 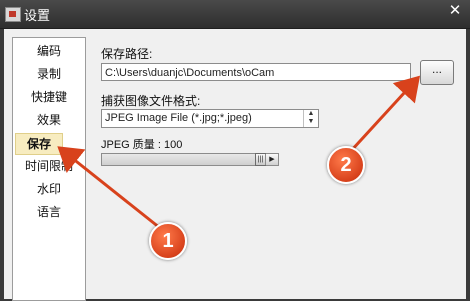 What do you see at coordinates (346, 165) in the screenshot?
I see `annotation-badge-2: 2` at bounding box center [346, 165].